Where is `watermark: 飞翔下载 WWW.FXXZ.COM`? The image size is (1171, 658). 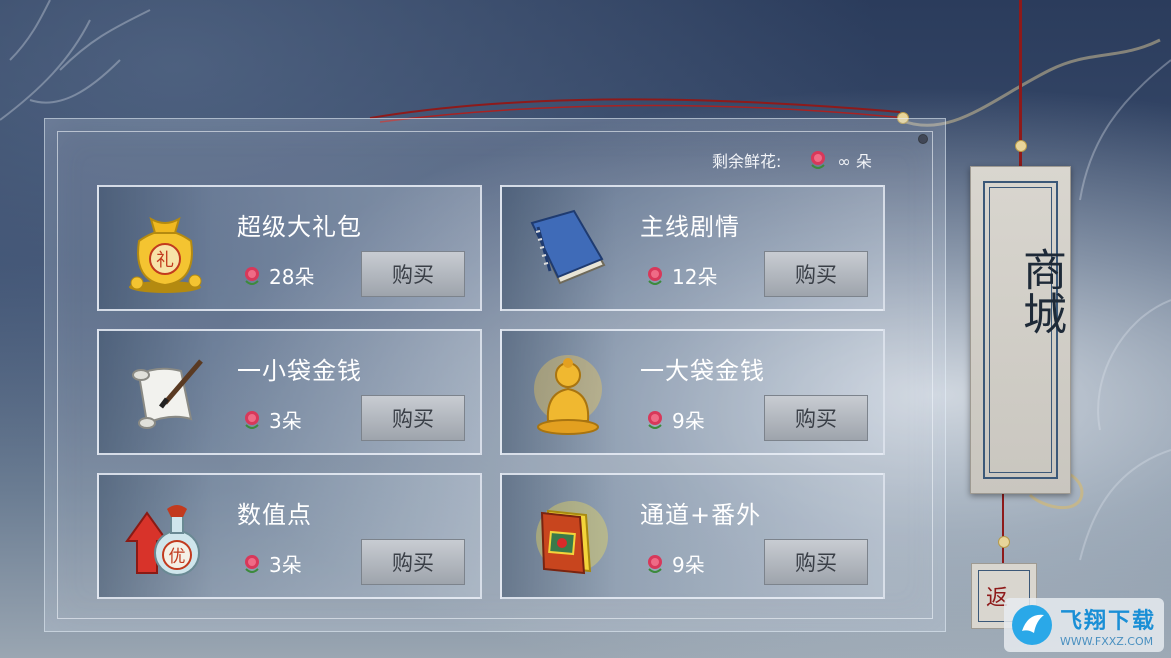
watermark: 飞翔下载 WWW.FXXZ.COM is located at coordinates (1084, 625).